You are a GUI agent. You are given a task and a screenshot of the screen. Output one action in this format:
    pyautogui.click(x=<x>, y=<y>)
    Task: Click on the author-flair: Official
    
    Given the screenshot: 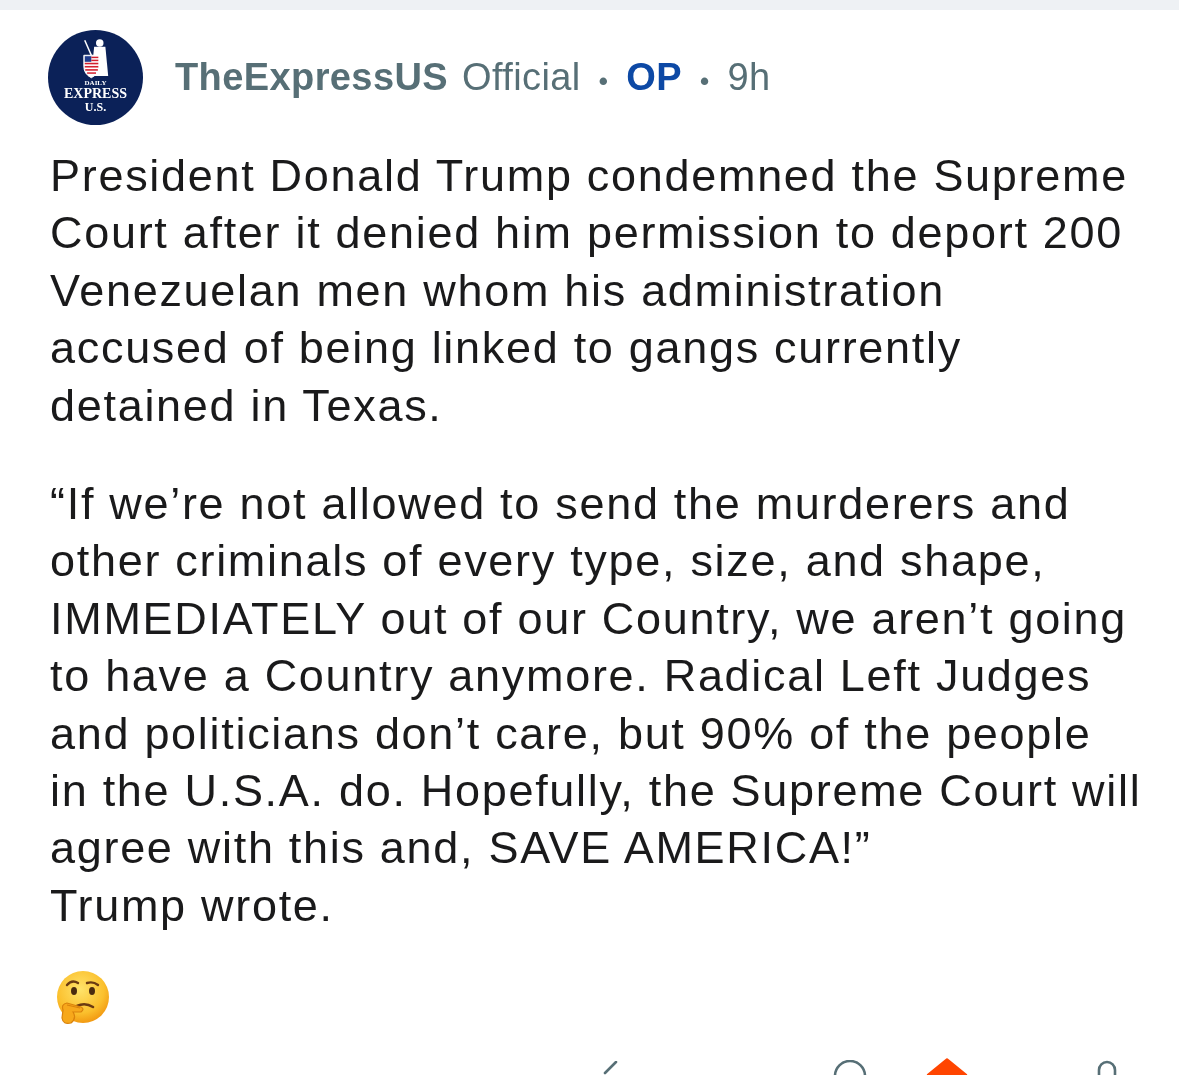 What is the action you would take?
    pyautogui.click(x=521, y=77)
    